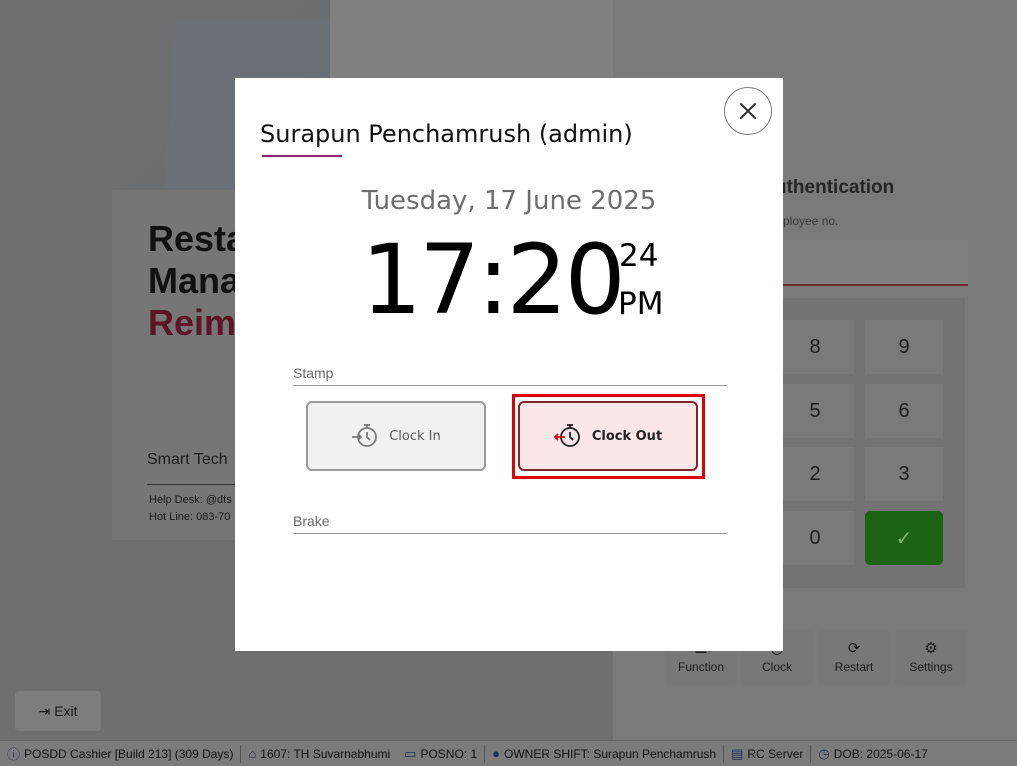  I want to click on exit-label: Exit, so click(66, 711).